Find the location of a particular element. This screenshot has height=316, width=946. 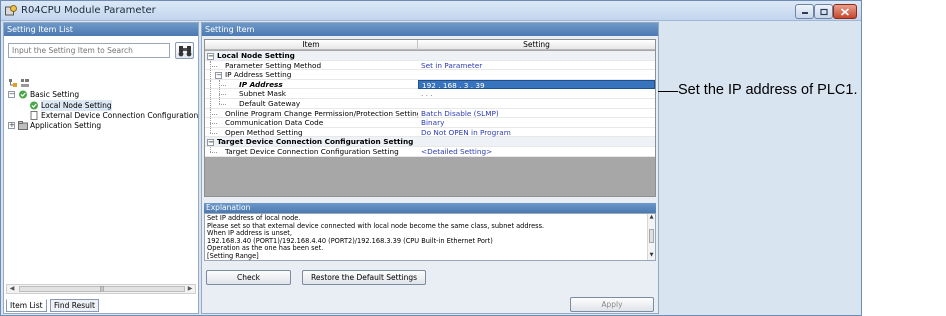

scroll-thumb is located at coordinates (651, 236).